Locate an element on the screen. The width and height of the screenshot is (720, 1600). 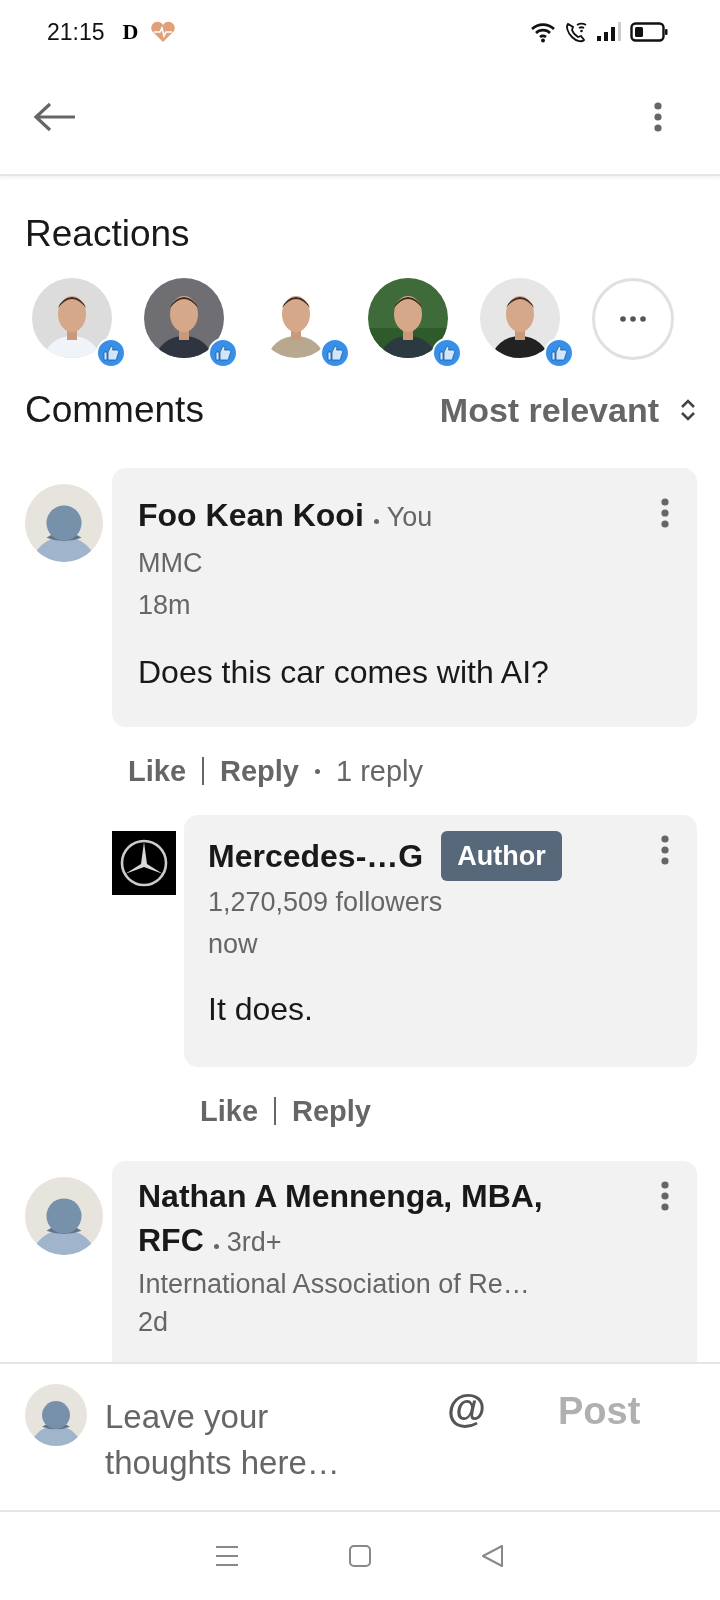
back-arrow-icon is located at coordinates (55, 117).